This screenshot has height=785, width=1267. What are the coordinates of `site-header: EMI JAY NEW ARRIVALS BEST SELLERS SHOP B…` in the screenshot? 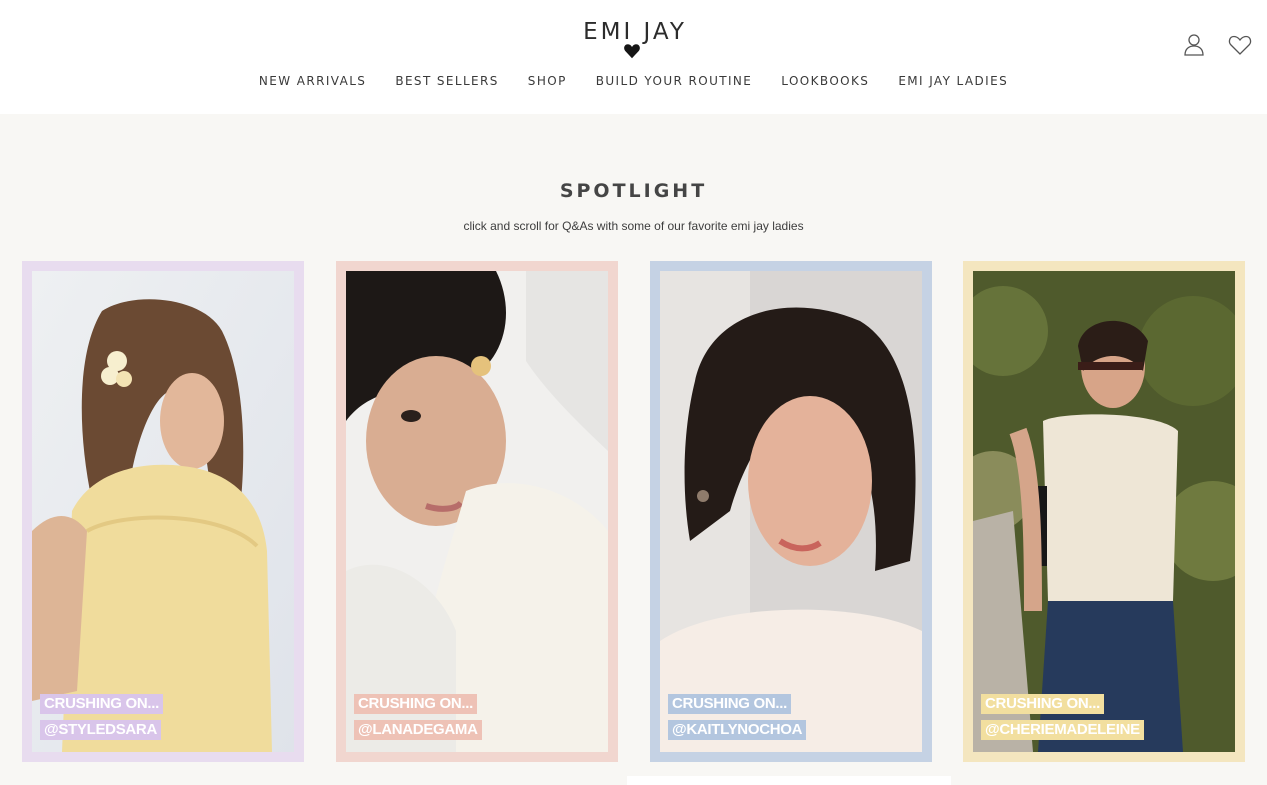 It's located at (633, 57).